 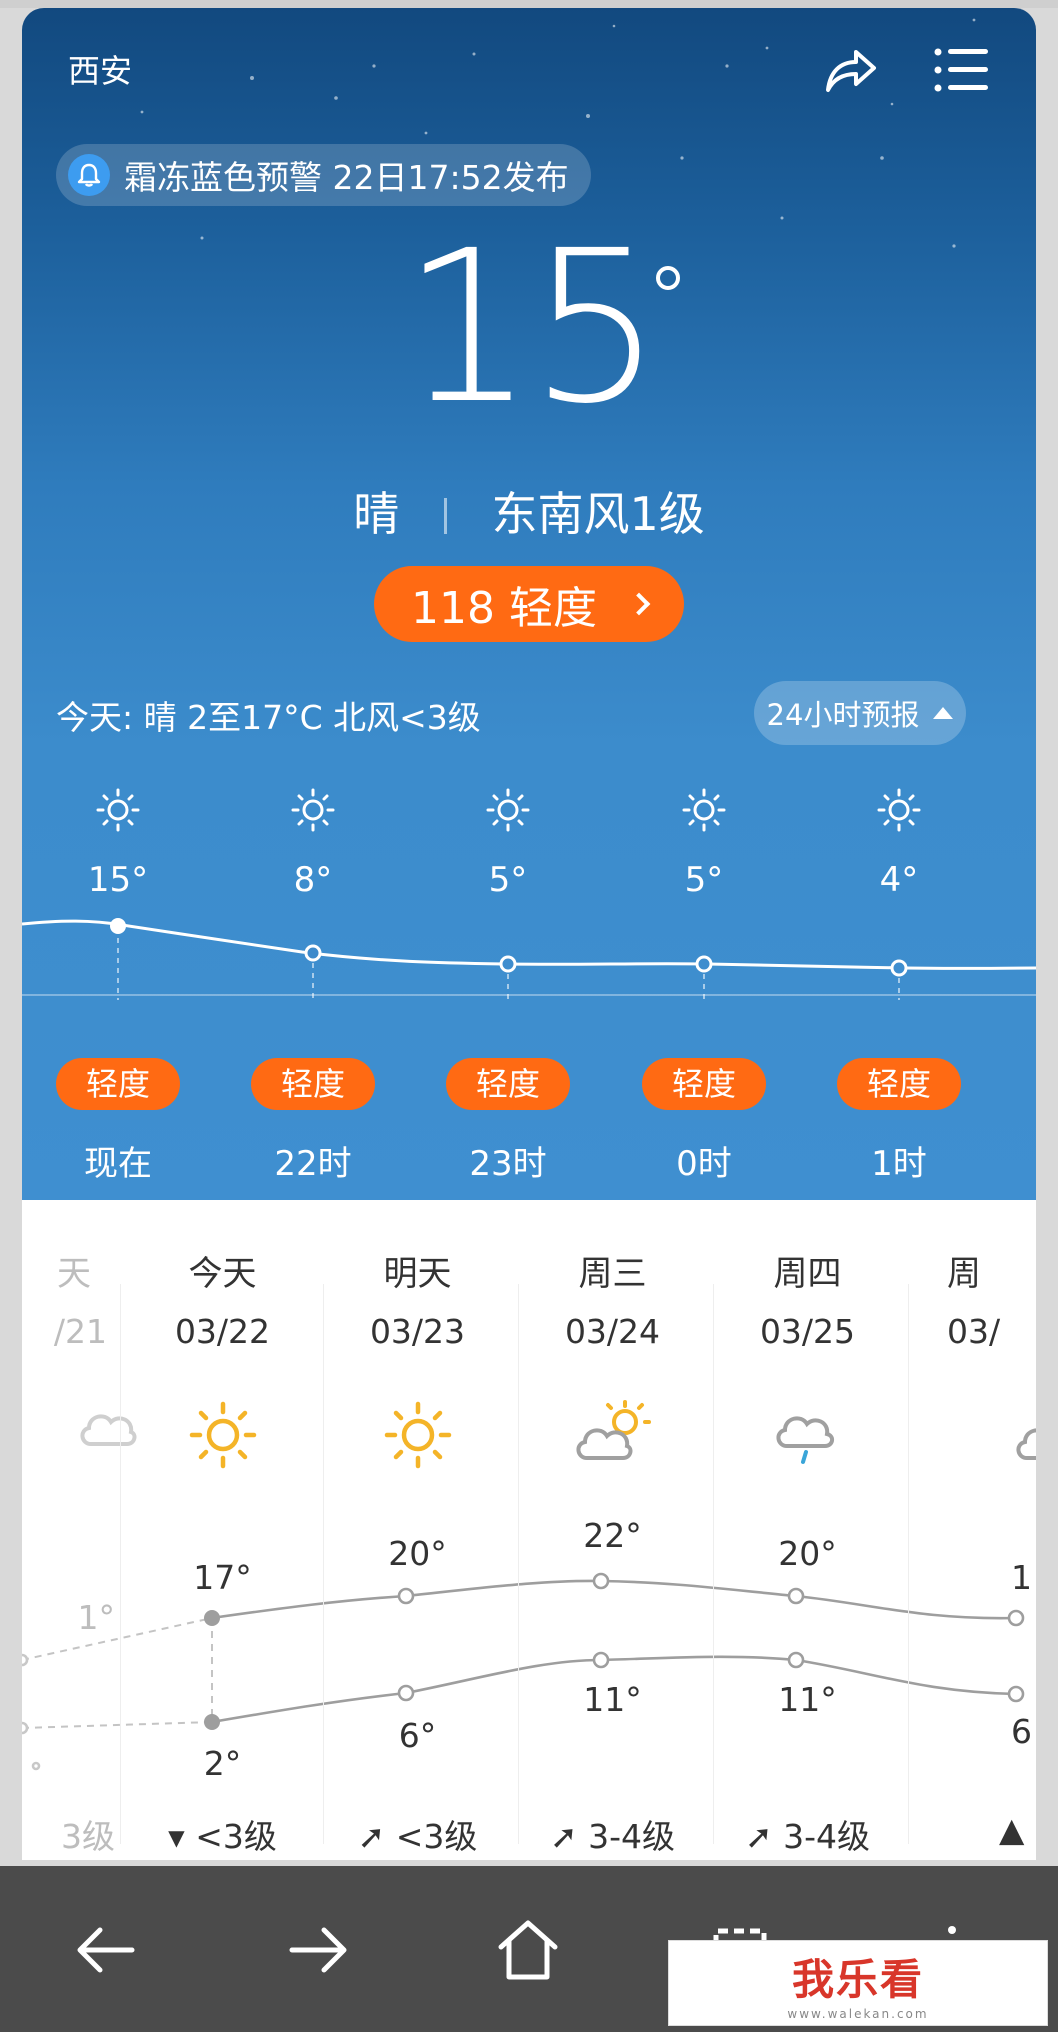 What do you see at coordinates (417, 1274) in the screenshot?
I see `daily-day: 明天` at bounding box center [417, 1274].